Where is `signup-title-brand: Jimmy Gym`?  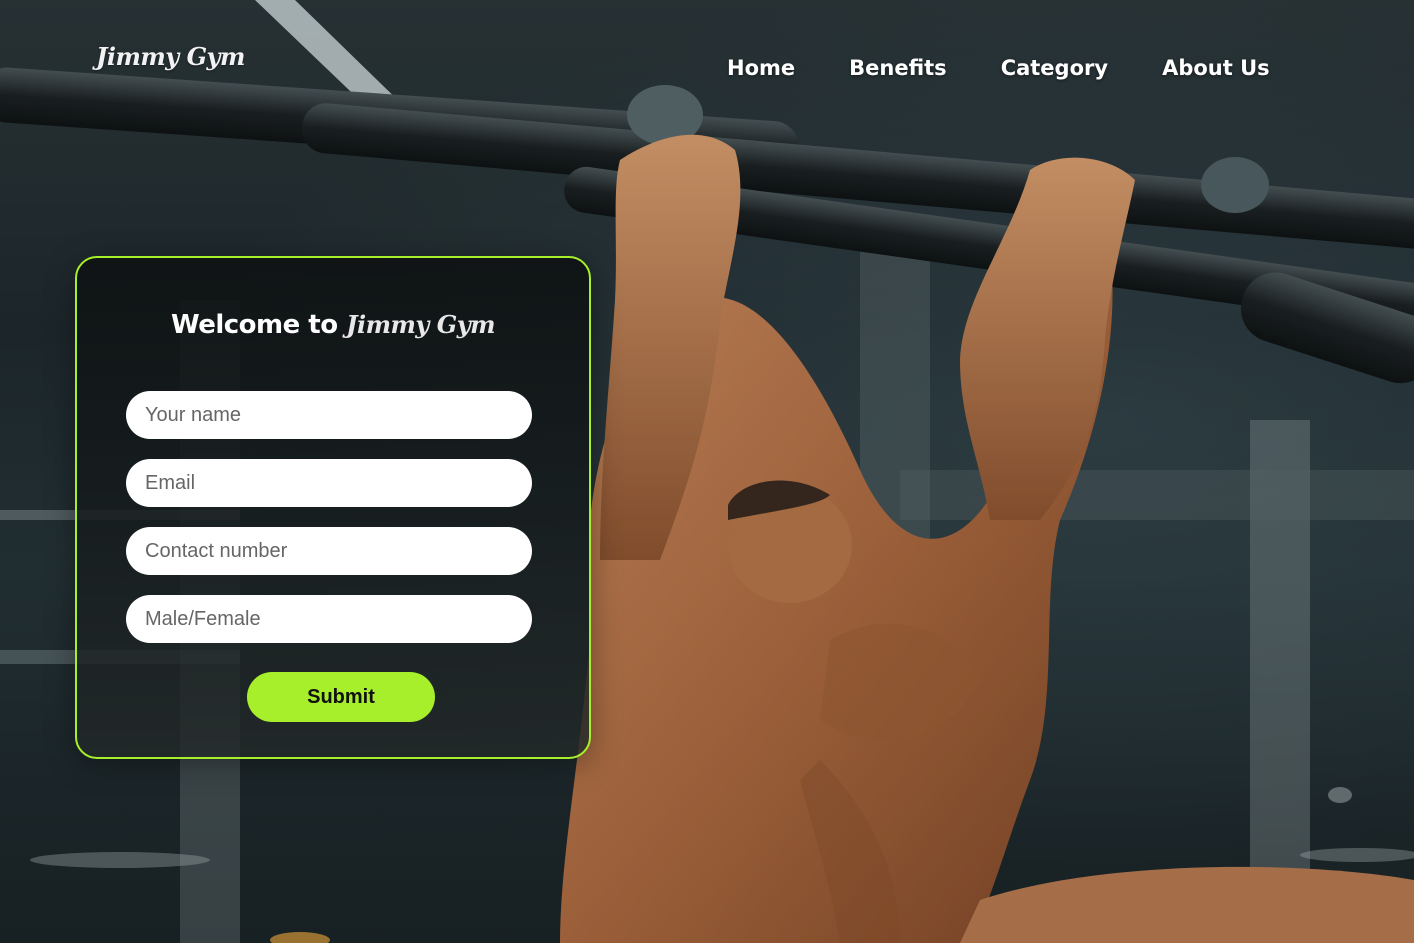
signup-title-brand: Jimmy Gym is located at coordinates (421, 324).